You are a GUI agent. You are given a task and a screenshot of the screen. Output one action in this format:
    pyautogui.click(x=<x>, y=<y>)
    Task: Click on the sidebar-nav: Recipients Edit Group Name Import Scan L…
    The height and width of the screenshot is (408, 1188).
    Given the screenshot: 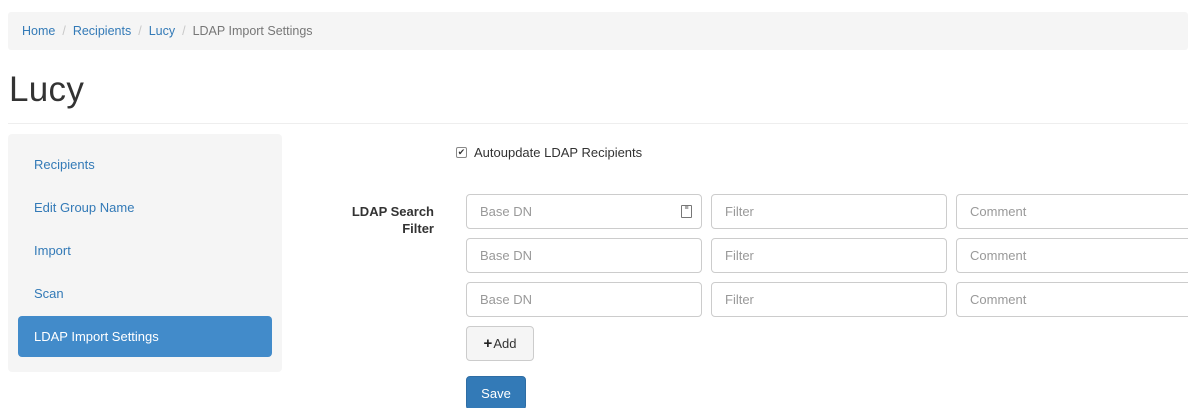 What is the action you would take?
    pyautogui.click(x=145, y=253)
    